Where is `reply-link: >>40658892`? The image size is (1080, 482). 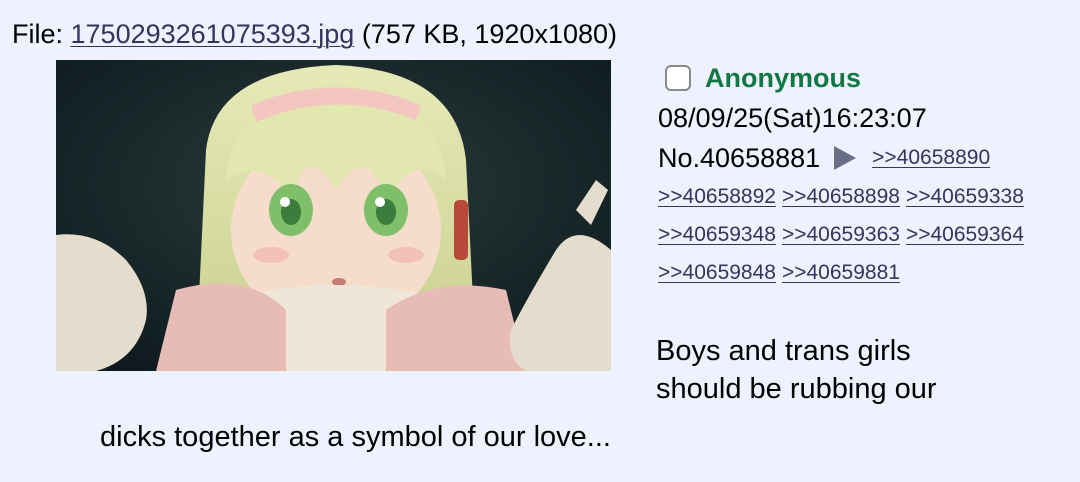
reply-link: >>40658892 is located at coordinates (717, 196).